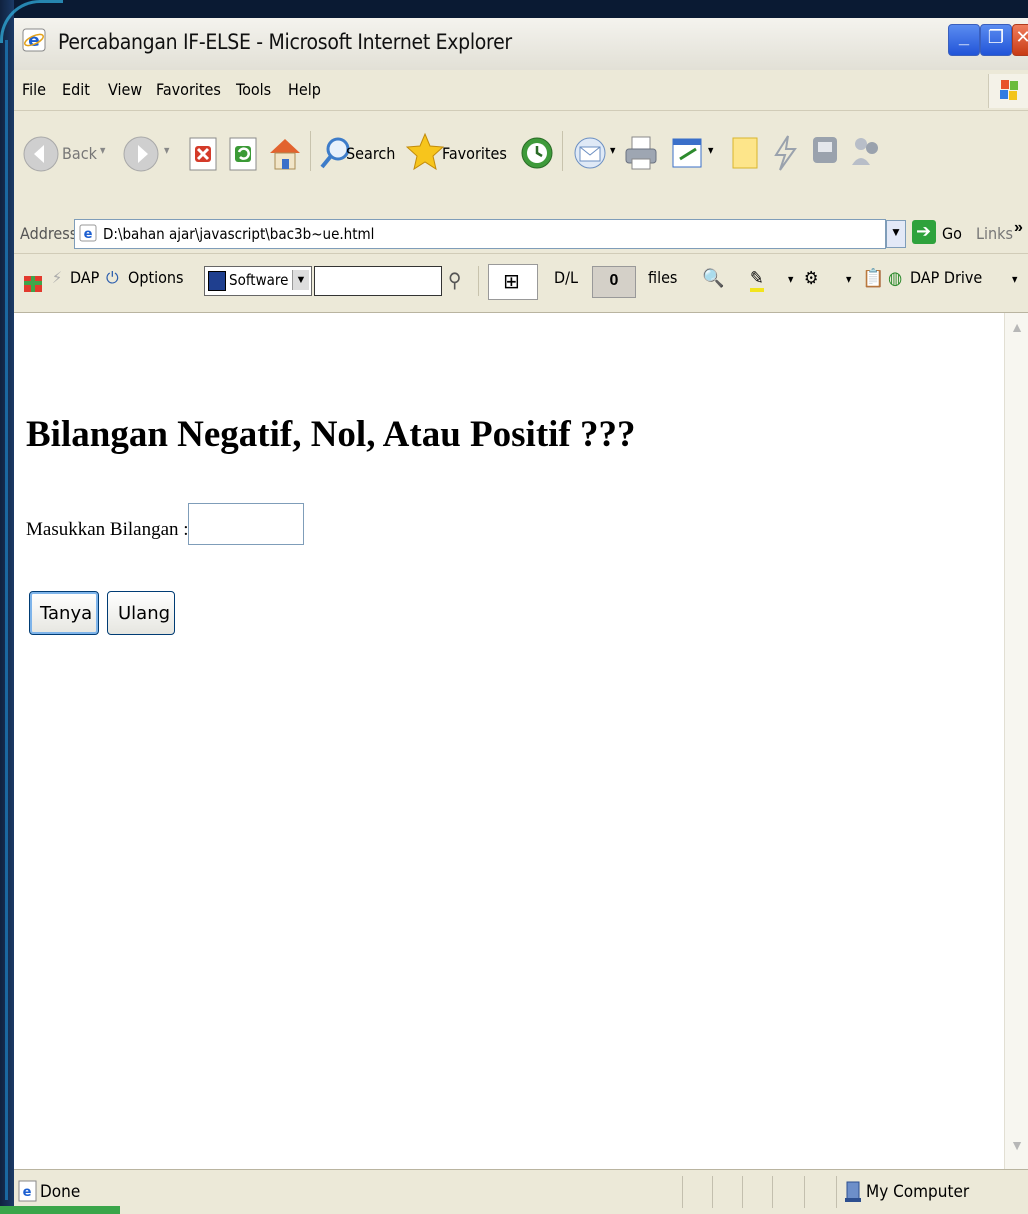  Describe the element at coordinates (1018, 228) in the screenshot. I see `chevron-more-icon: »` at that location.